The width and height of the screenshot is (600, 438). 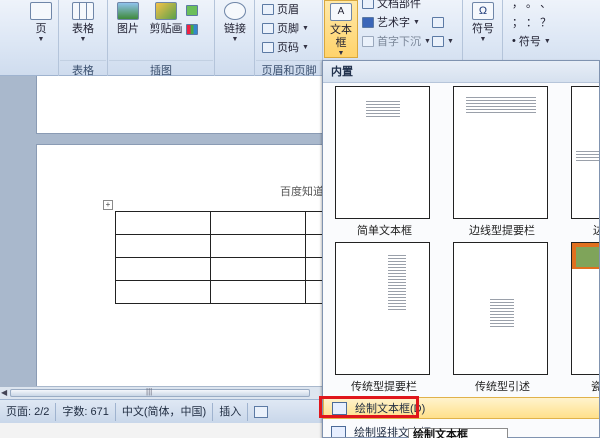 I want to click on gallery-item-traditional-quote, so click(x=500, y=308).